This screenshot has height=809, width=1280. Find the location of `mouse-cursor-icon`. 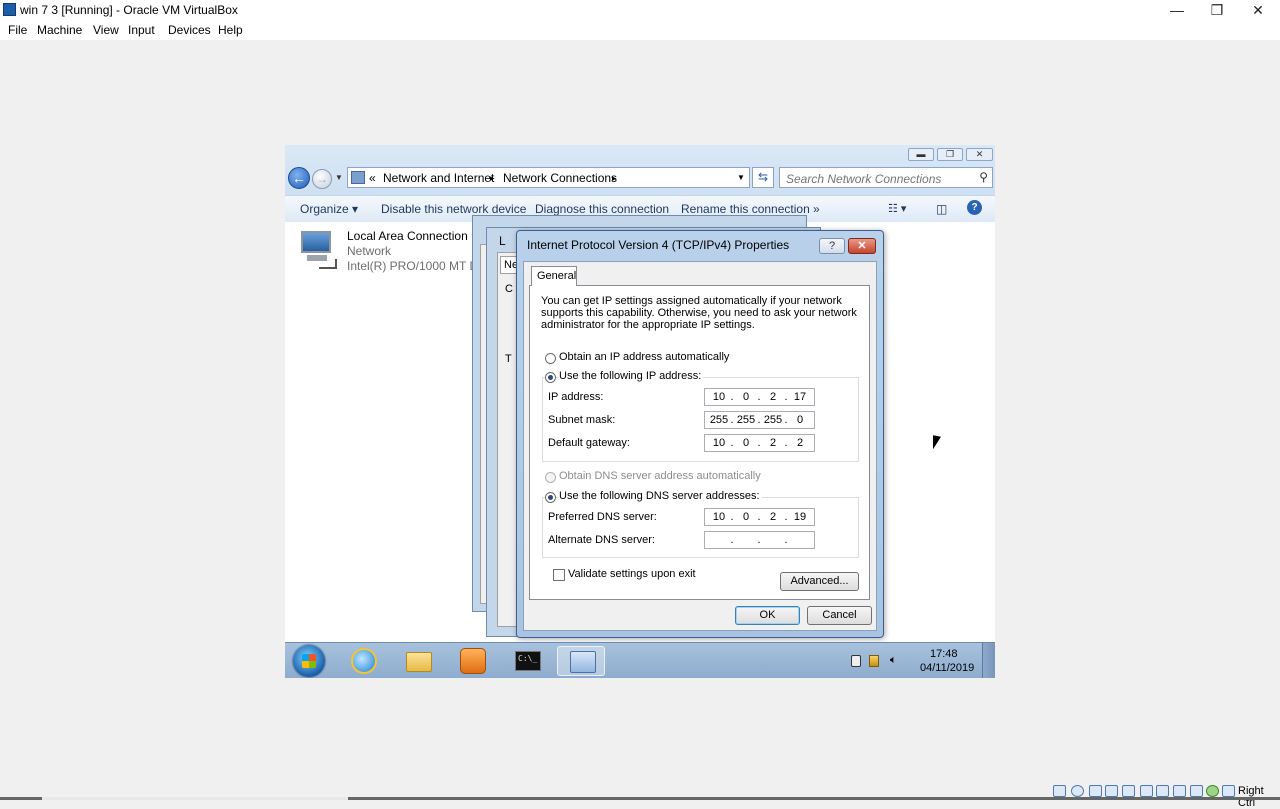

mouse-cursor-icon is located at coordinates (937, 443).